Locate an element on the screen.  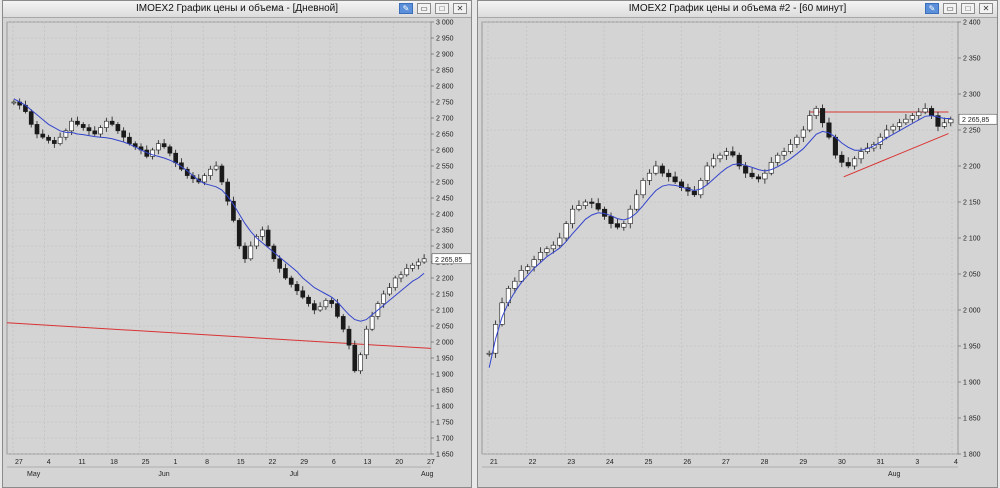
y-tick-label: 2 850 is located at coordinates (445, 71).